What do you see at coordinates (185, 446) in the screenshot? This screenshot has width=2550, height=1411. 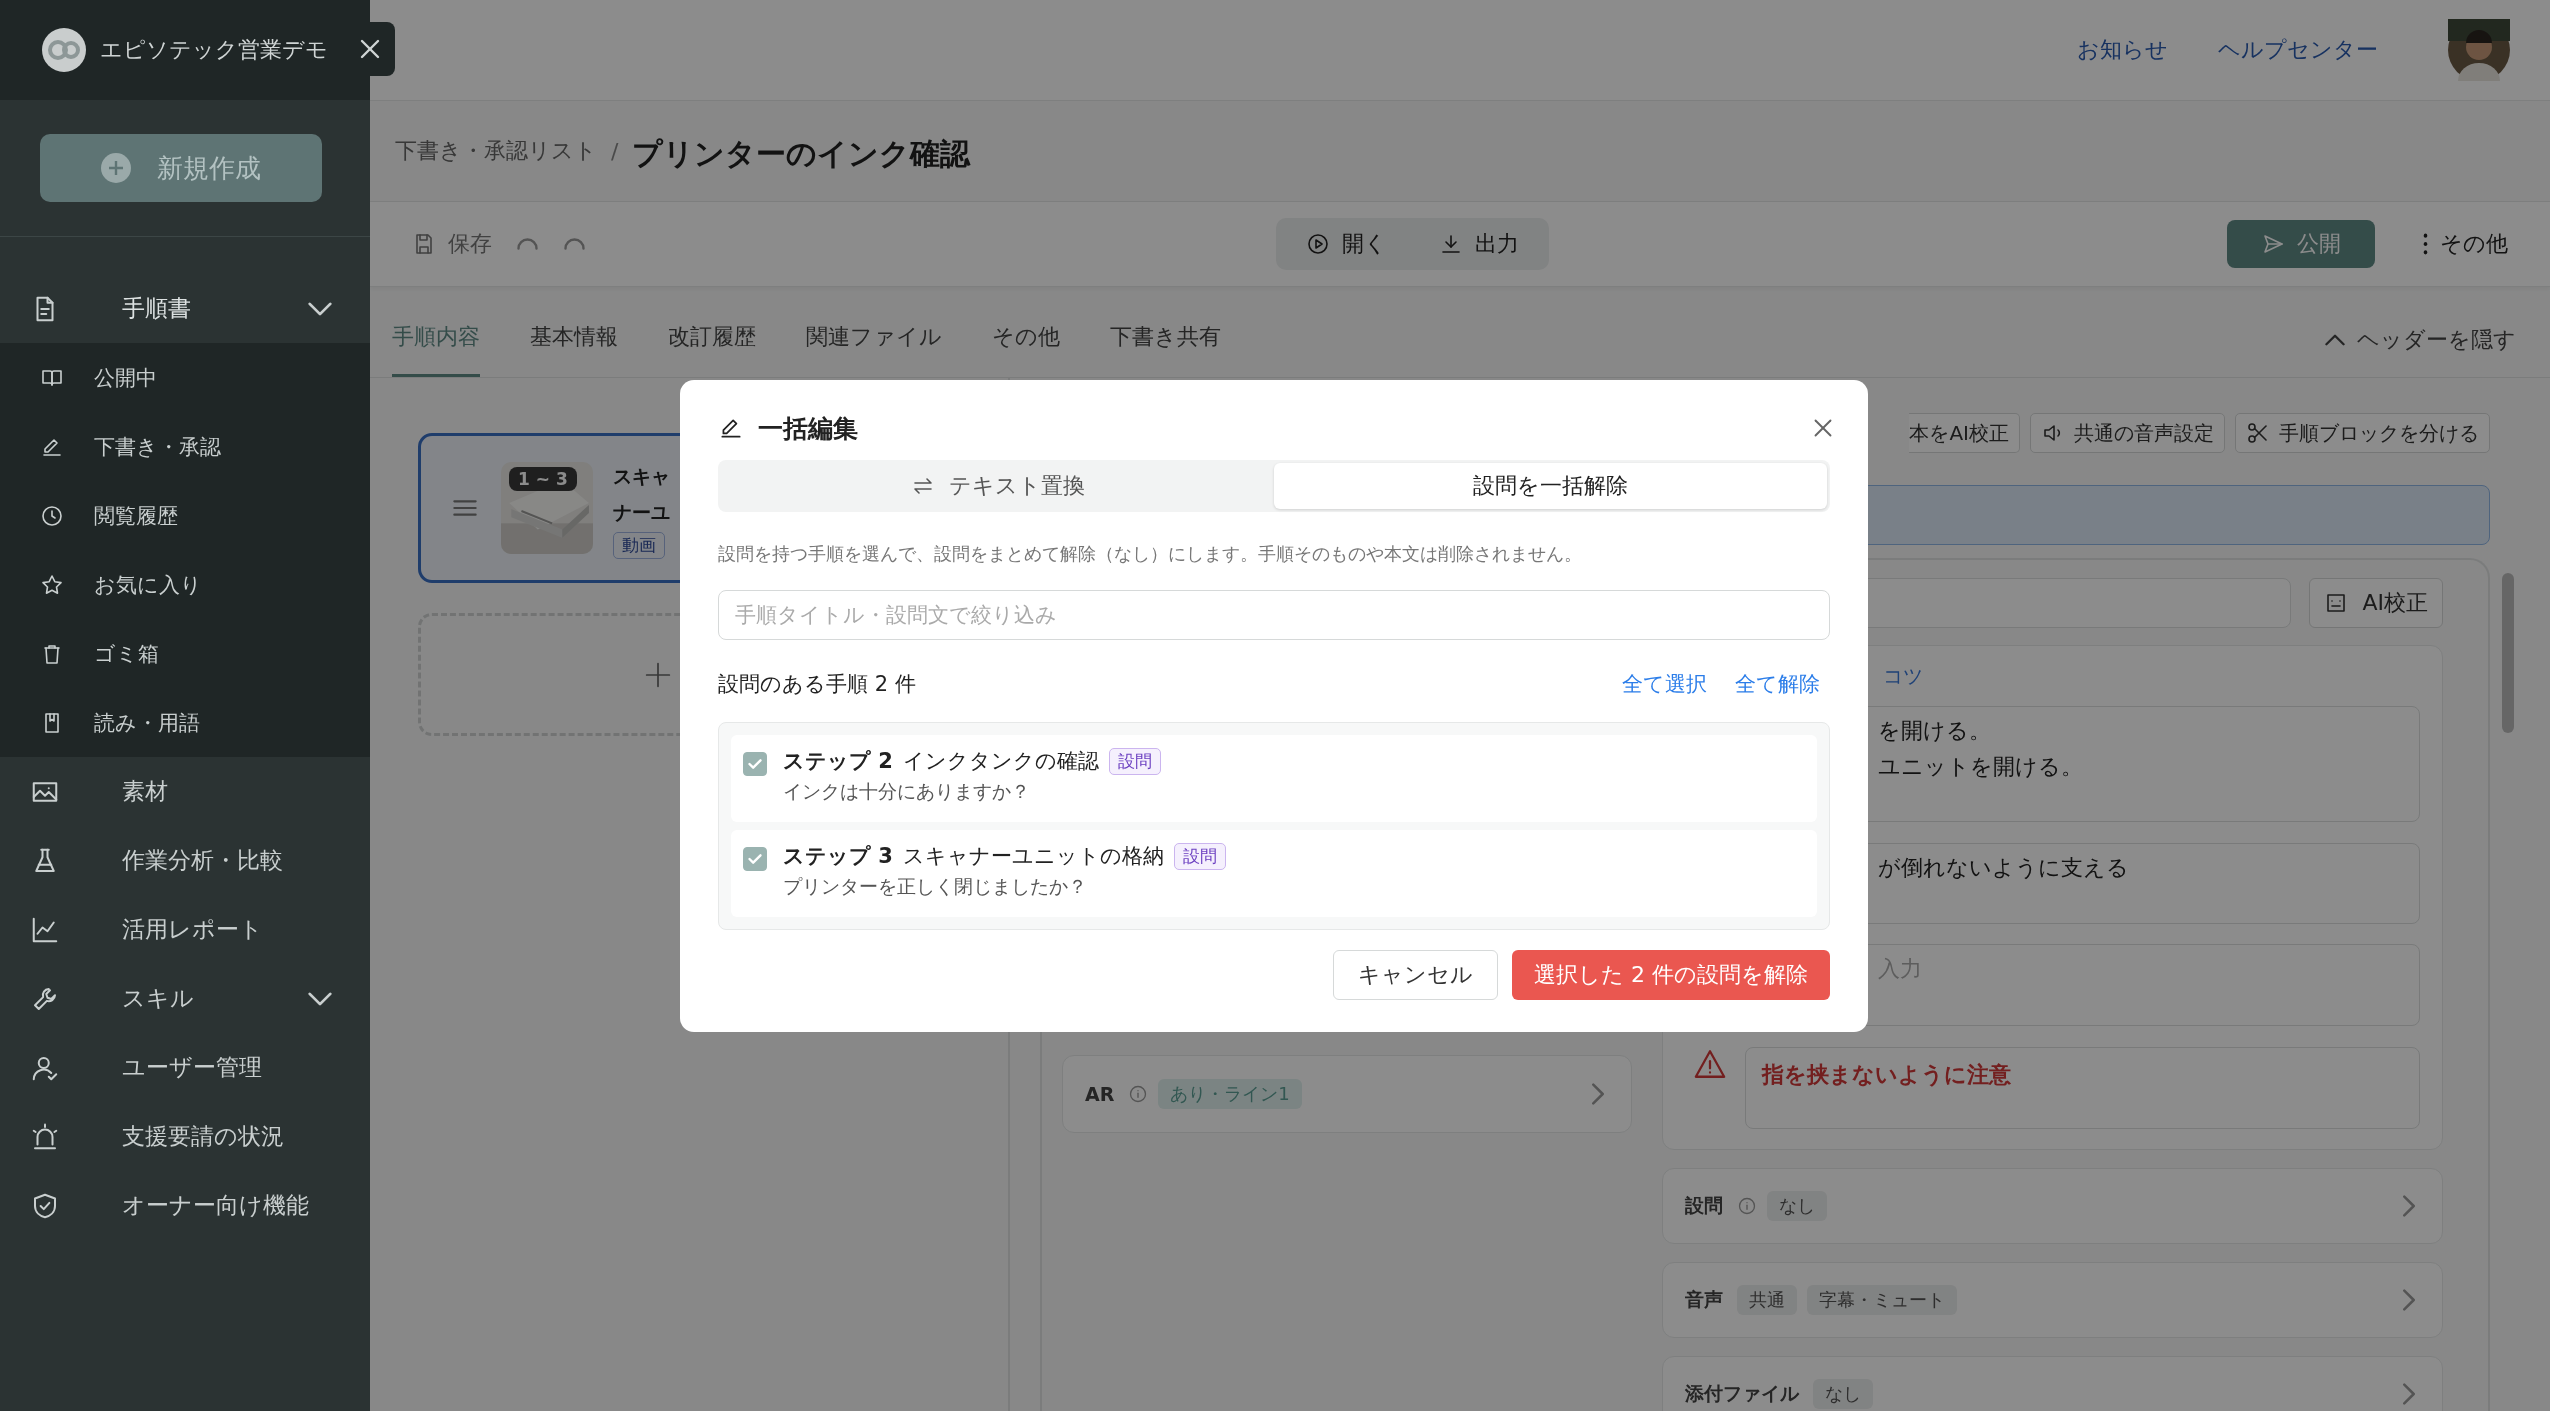 I see `submenu-item: 下書き・承認` at bounding box center [185, 446].